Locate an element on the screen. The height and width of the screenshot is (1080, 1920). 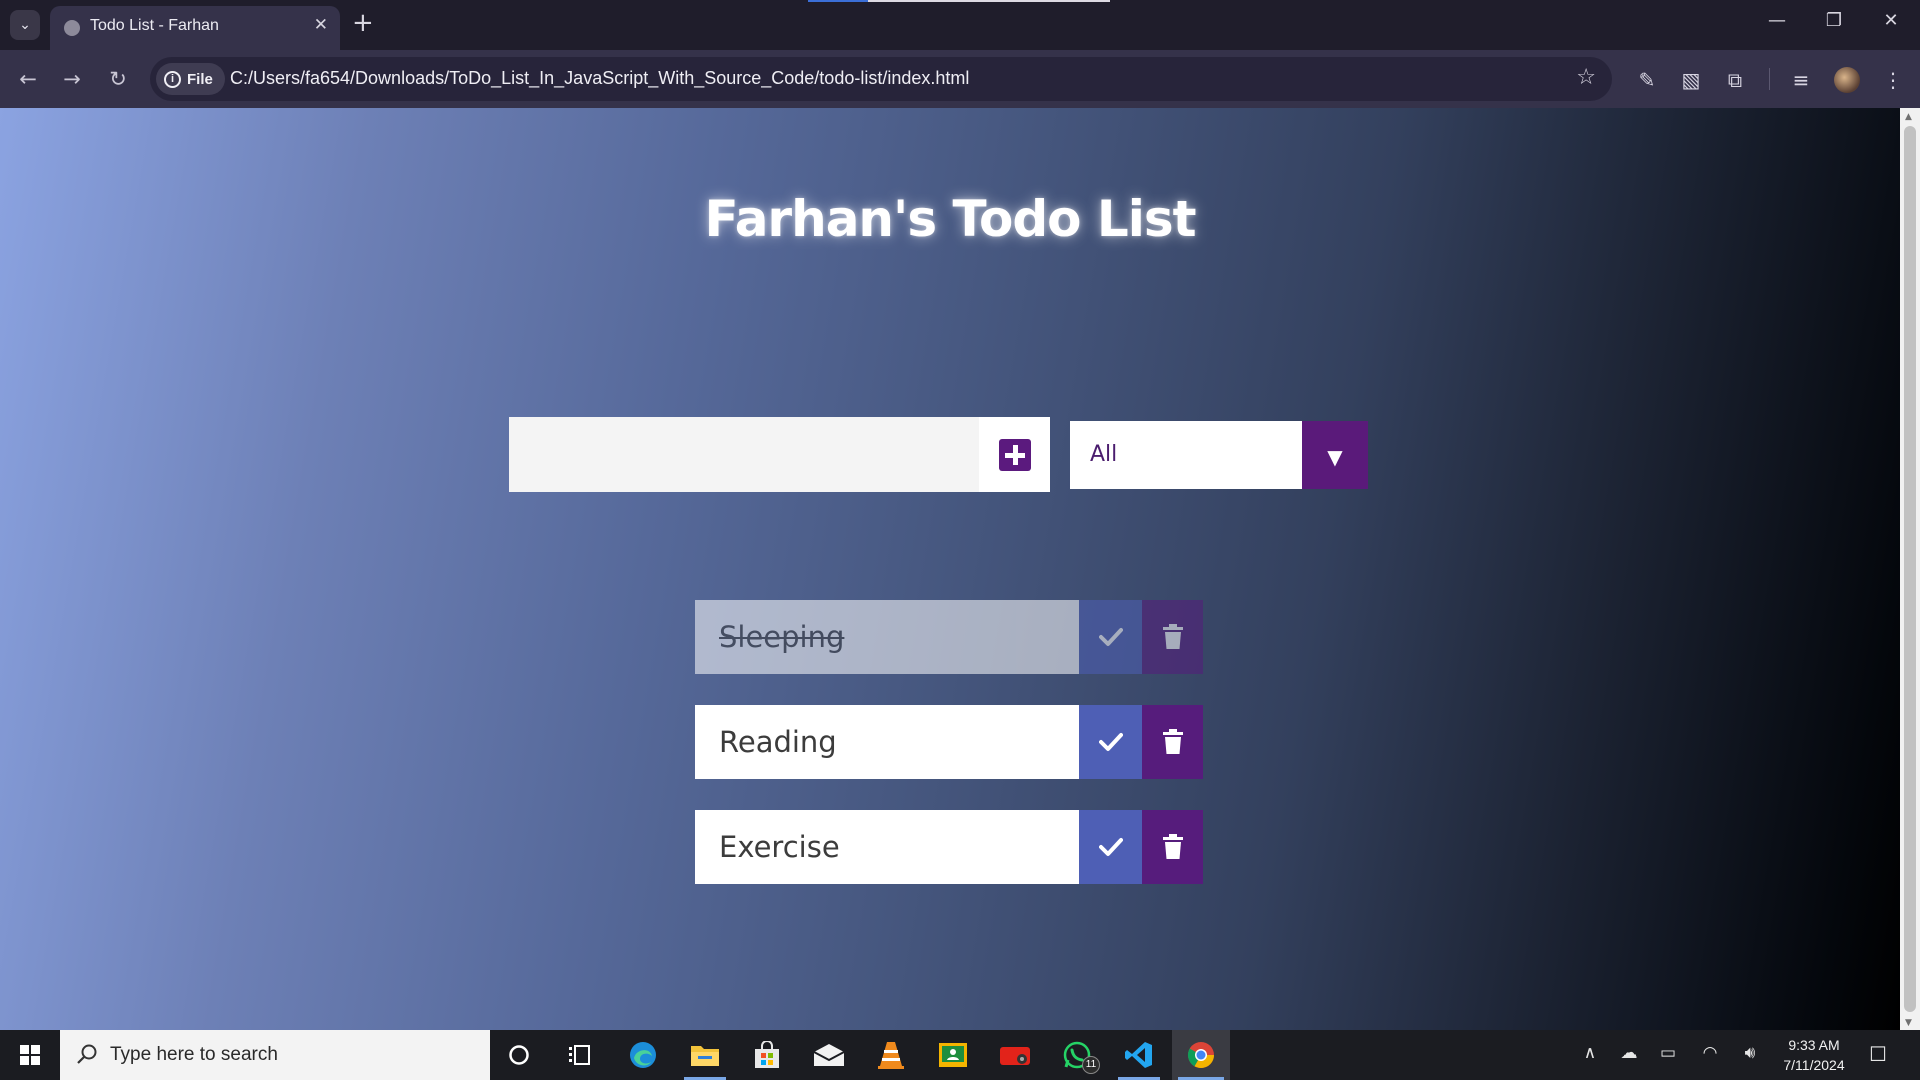
vertical-scrollbar: ▲ ▼ is located at coordinates (1910, 569).